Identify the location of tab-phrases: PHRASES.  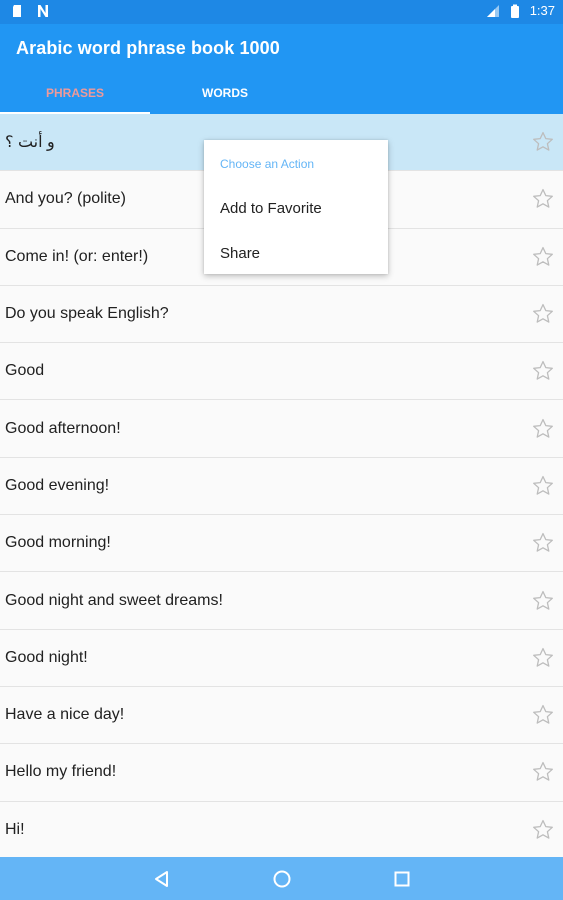
(75, 100).